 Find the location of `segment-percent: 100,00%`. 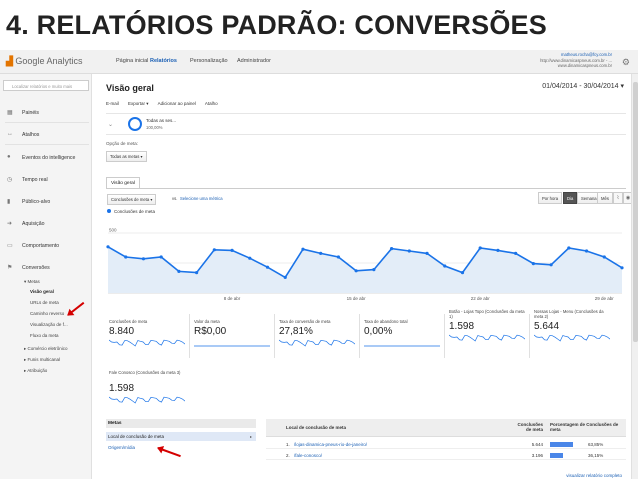

segment-percent: 100,00% is located at coordinates (154, 127).